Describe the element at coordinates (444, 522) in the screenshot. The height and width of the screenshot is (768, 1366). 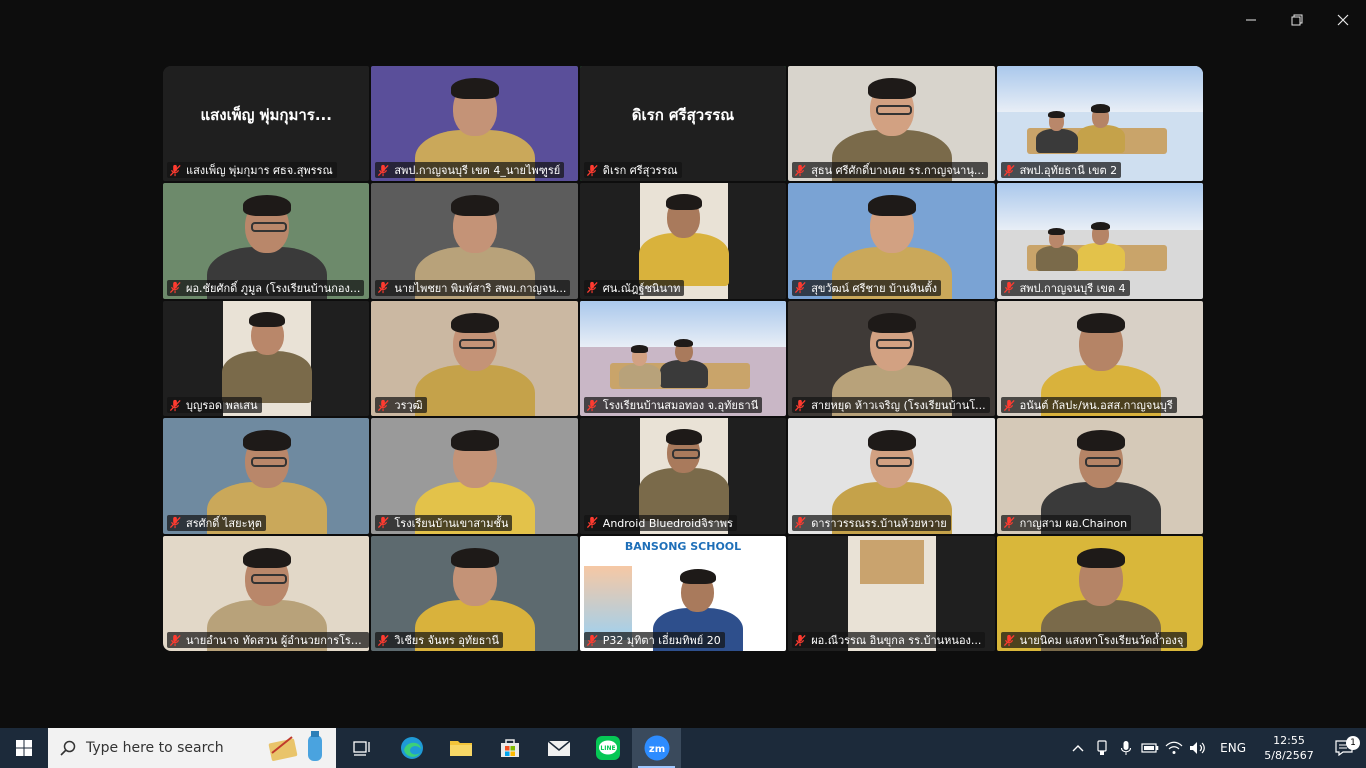
I see `participant-name-label: โรงเรียนบ้านเขาสามชั้น` at that location.